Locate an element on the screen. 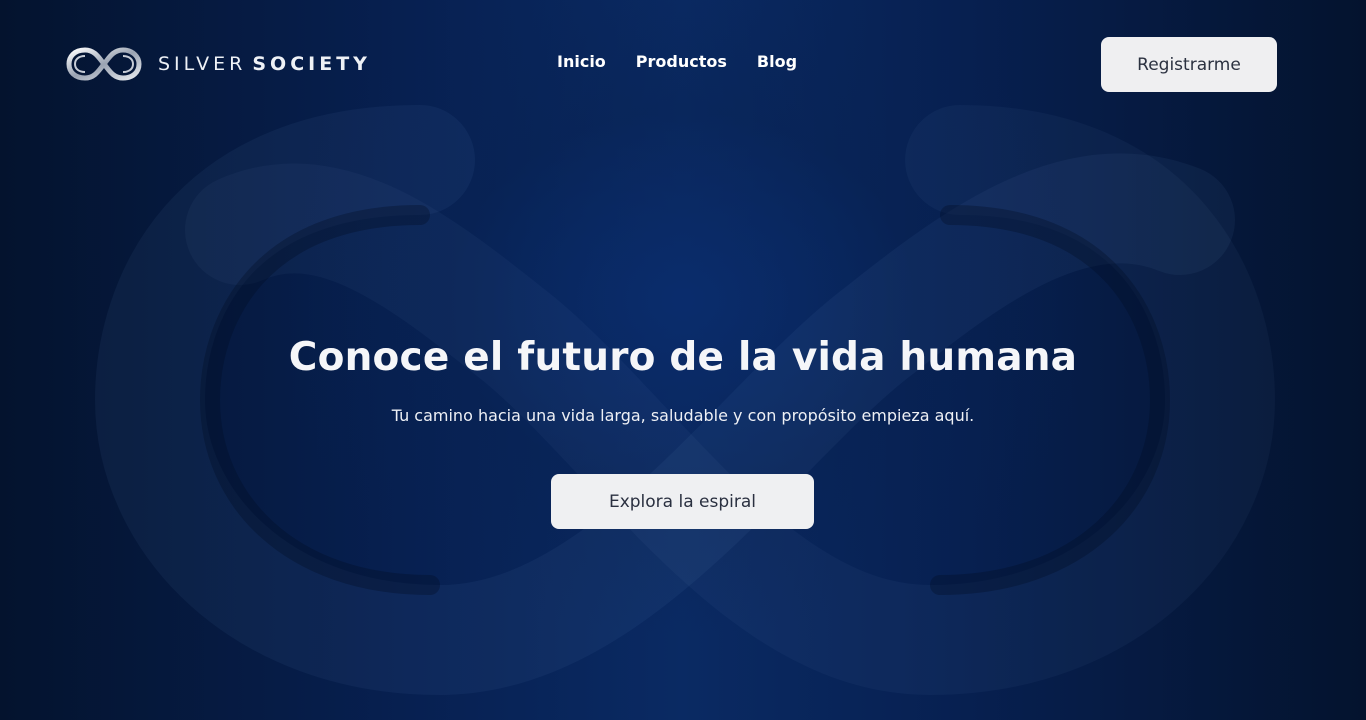 The image size is (1366, 720). infinity-icon is located at coordinates (104, 64).